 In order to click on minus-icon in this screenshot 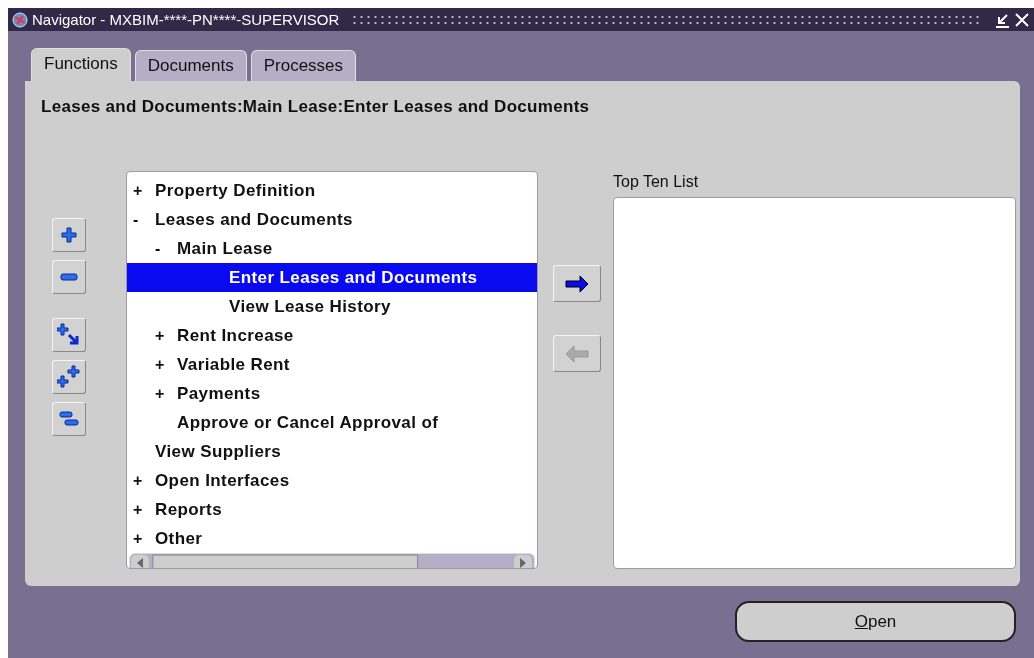, I will do `click(69, 277)`.